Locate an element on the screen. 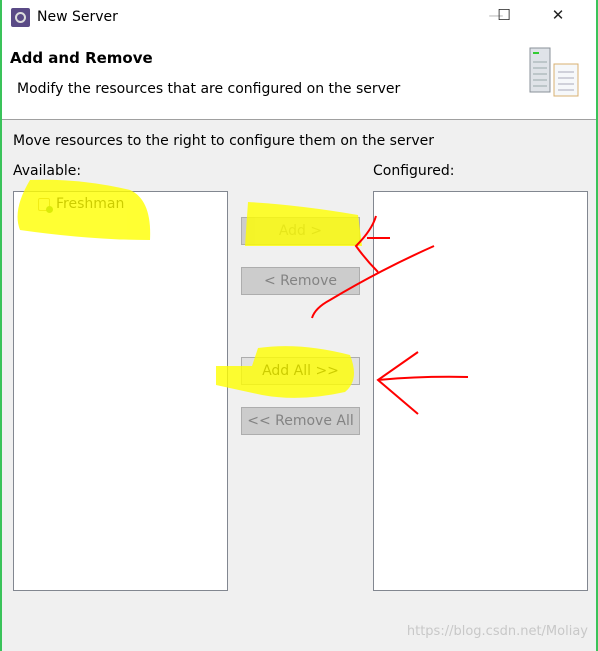 The width and height of the screenshot is (598, 651). add-button: Add > is located at coordinates (300, 231).